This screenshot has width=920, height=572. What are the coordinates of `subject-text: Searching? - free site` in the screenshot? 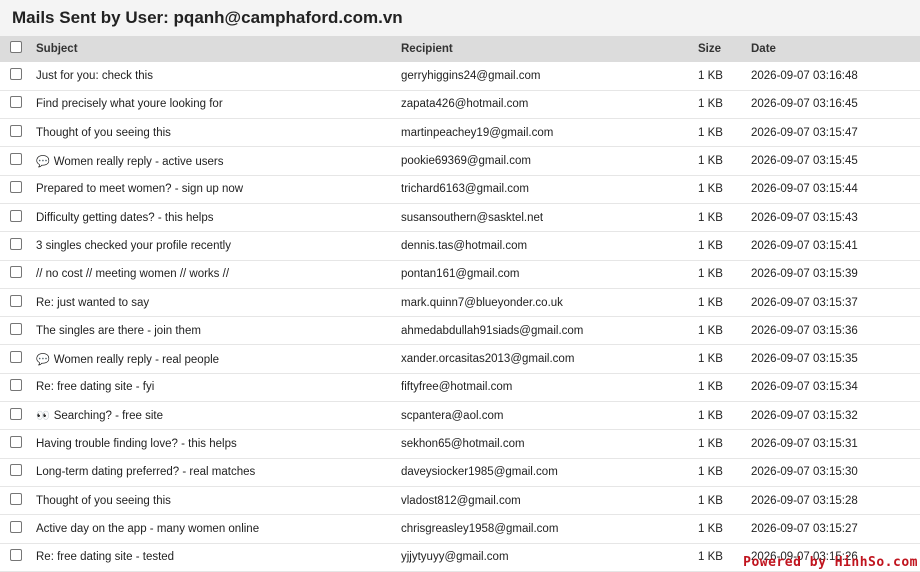 It's located at (108, 416).